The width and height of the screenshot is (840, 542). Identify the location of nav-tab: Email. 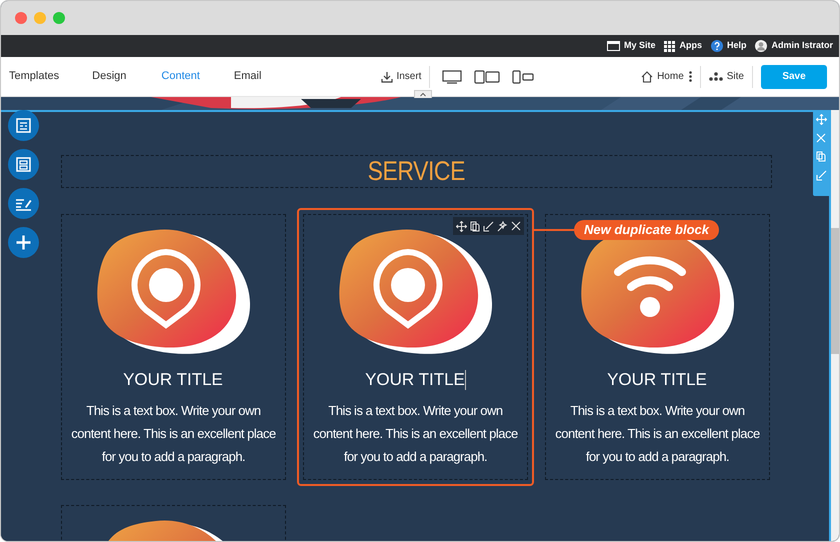
(248, 76).